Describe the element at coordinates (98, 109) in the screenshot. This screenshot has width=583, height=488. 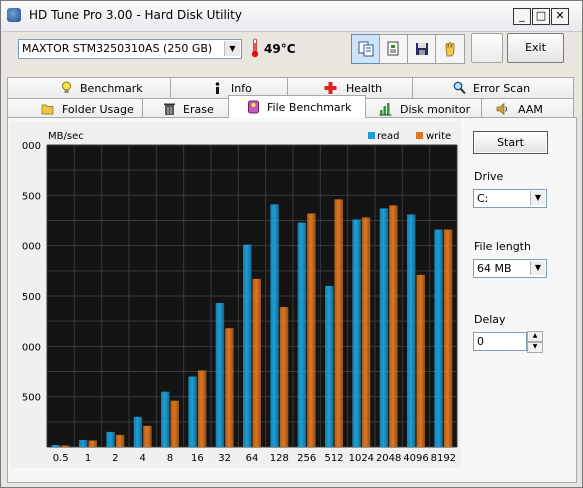
I see `tab-label: Folder Usage` at that location.